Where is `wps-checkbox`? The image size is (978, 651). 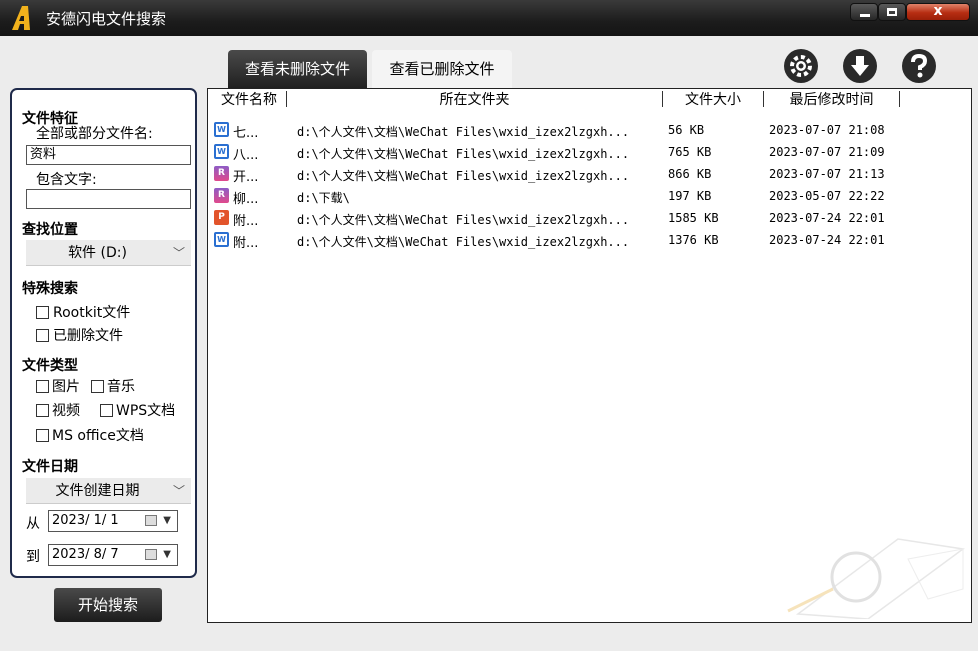 wps-checkbox is located at coordinates (106, 410).